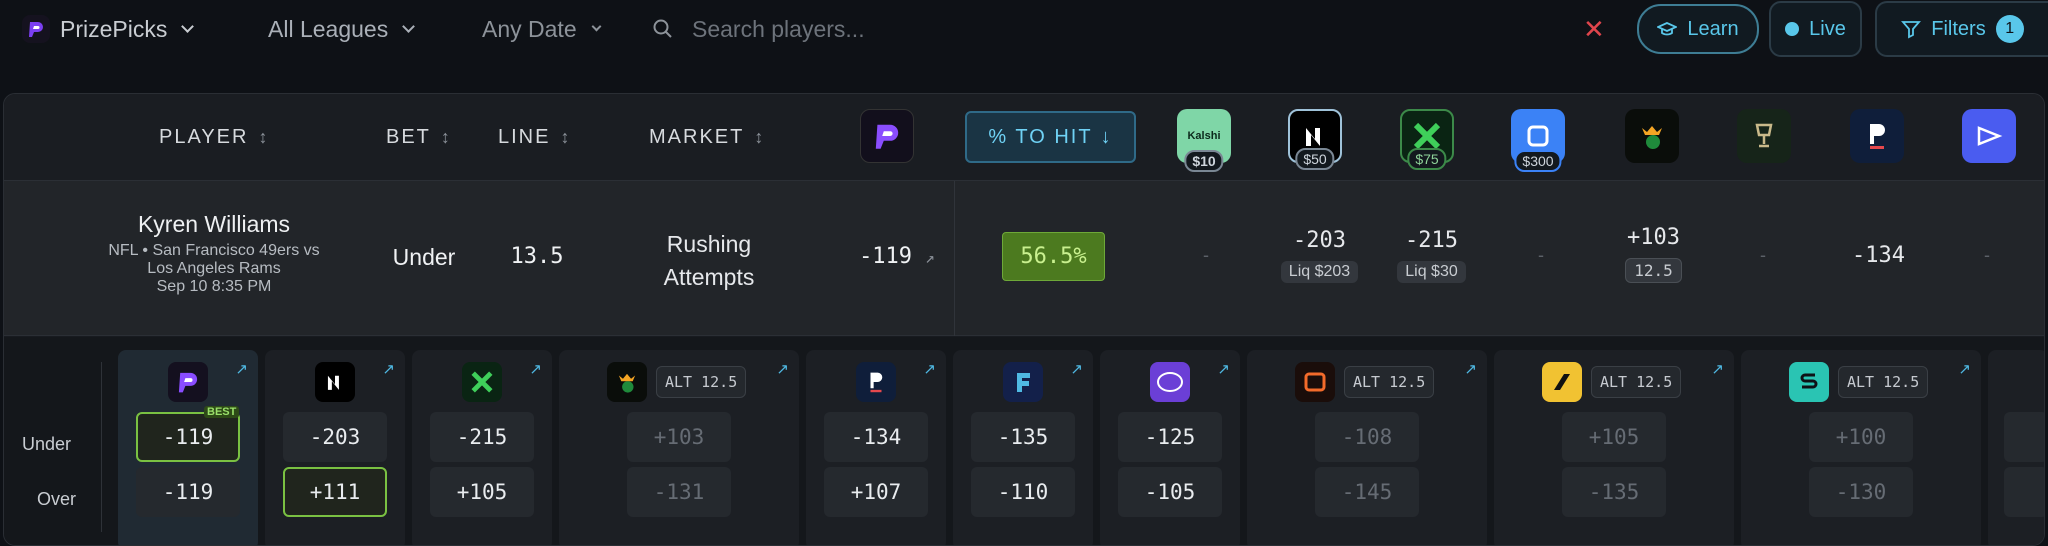 The height and width of the screenshot is (546, 2048). I want to click on hit-percent-badge: 56.5%, so click(1053, 256).